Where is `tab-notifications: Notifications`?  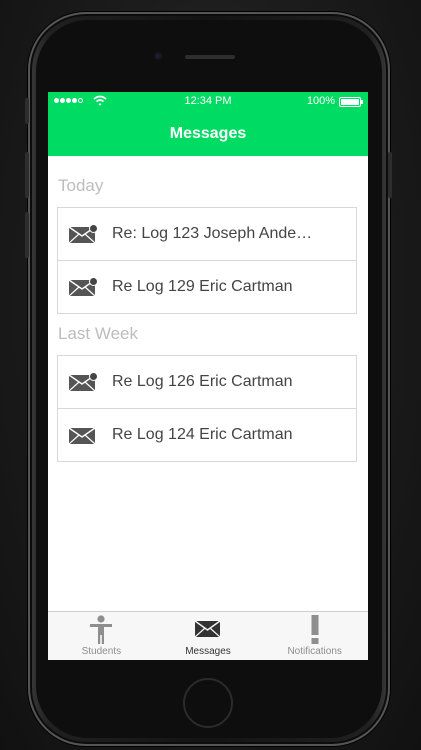 tab-notifications: Notifications is located at coordinates (314, 636).